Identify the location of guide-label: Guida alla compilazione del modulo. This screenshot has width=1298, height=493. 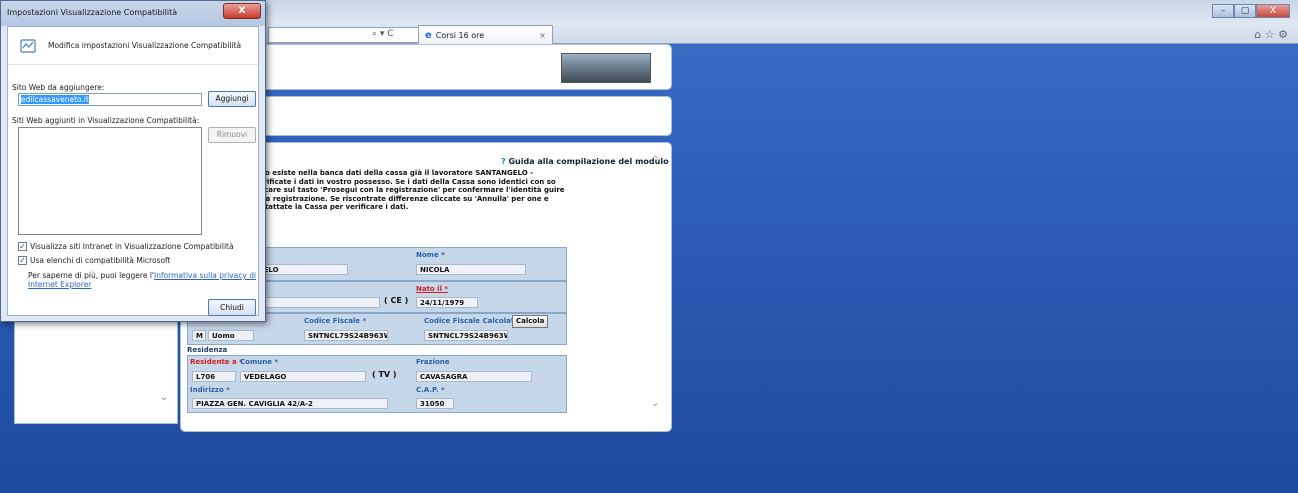
(588, 161).